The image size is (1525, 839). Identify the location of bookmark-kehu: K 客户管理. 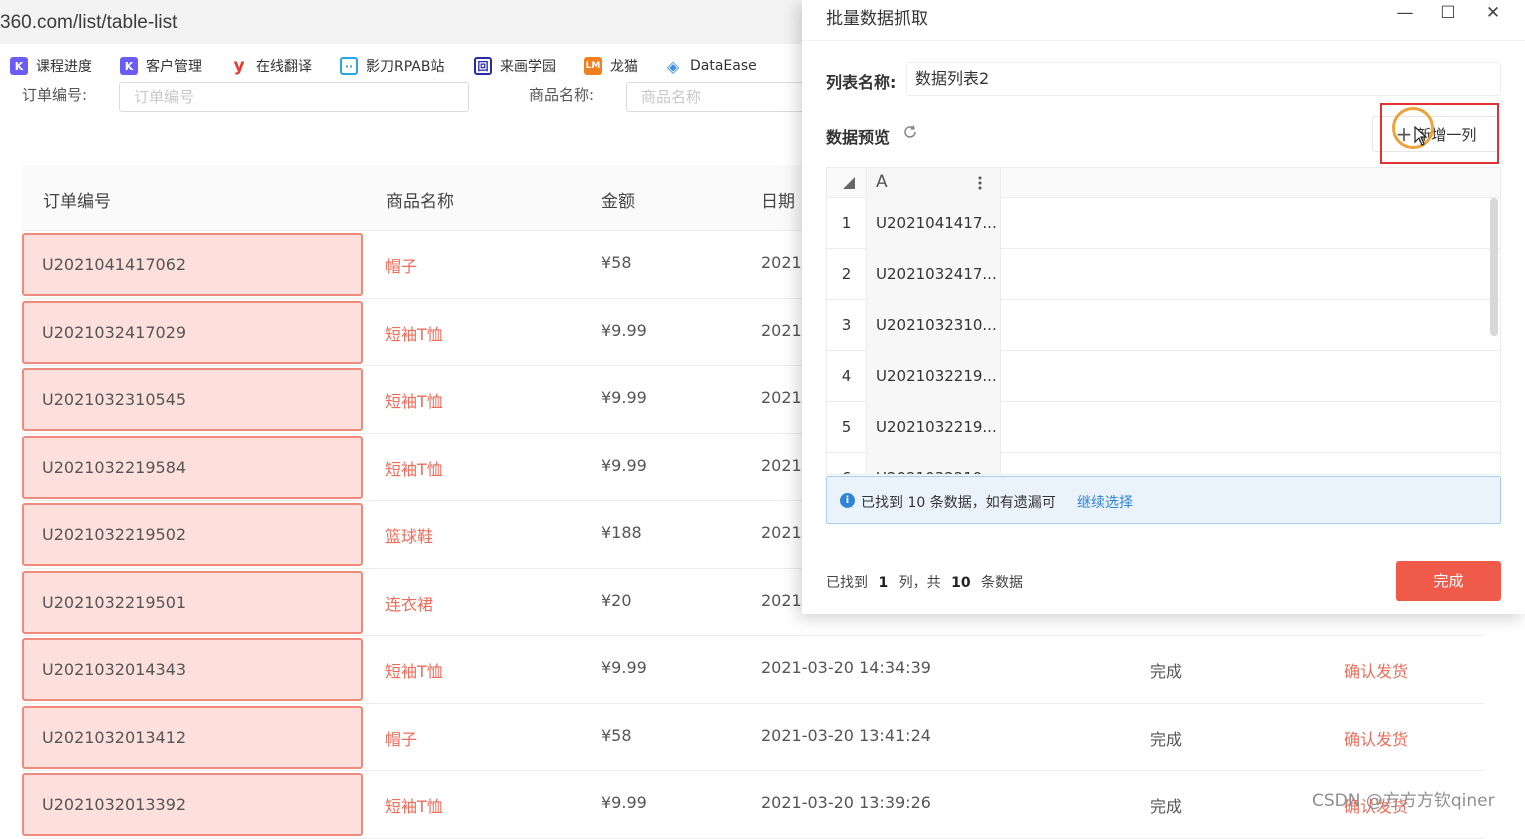
(161, 66).